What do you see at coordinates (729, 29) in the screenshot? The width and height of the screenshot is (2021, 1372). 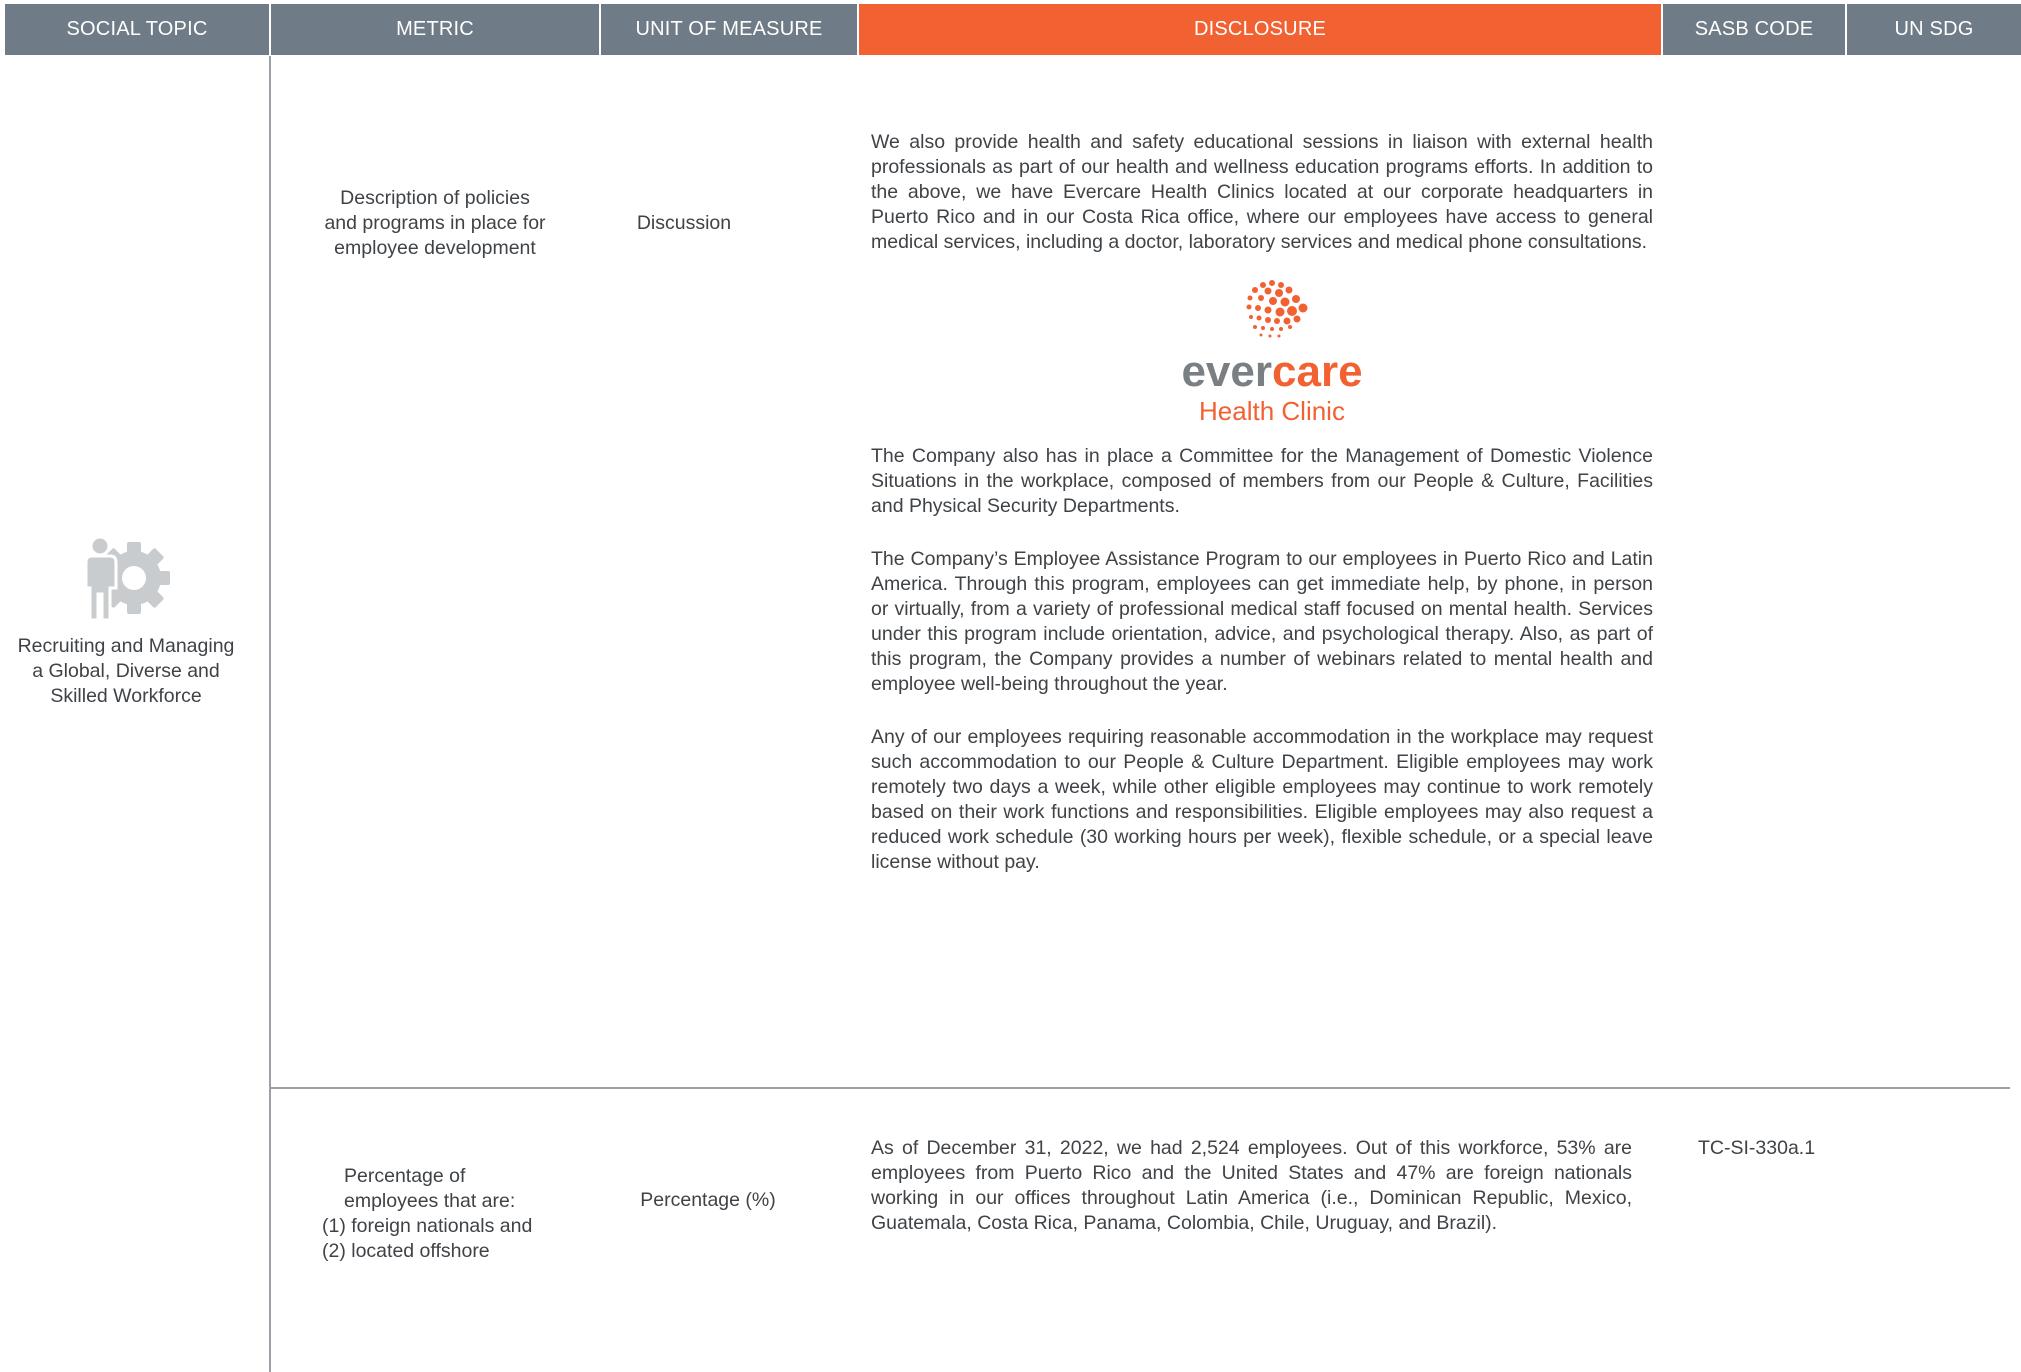 I see `header-unit-of-measure: UNIT OF MEASURE` at bounding box center [729, 29].